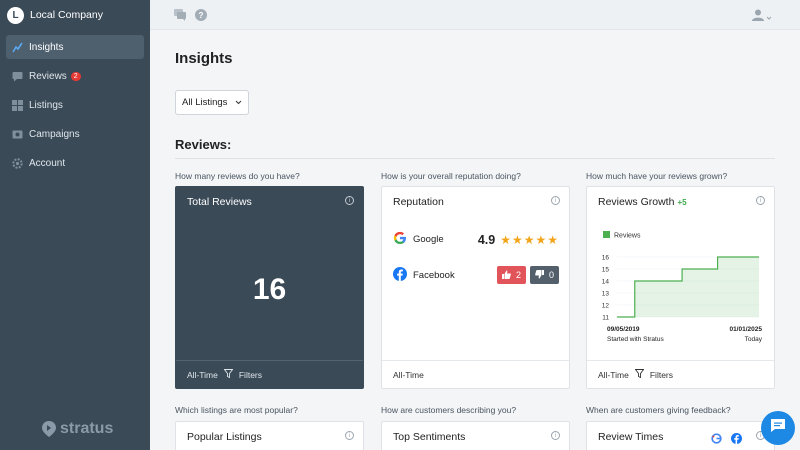 The height and width of the screenshot is (450, 800). Describe the element at coordinates (551, 275) in the screenshot. I see `not-recommend-count-value: 0` at that location.